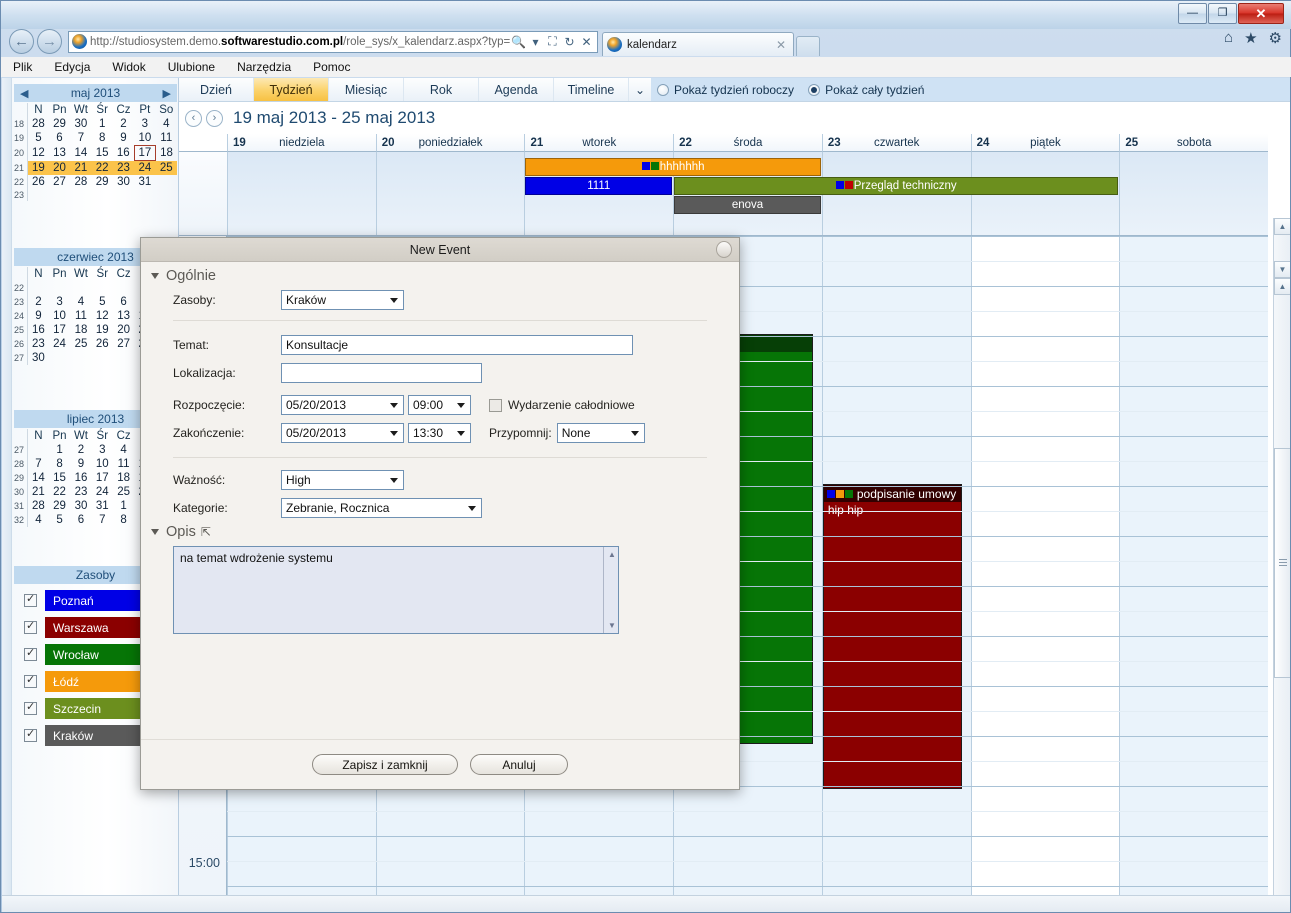 The image size is (1291, 913). Describe the element at coordinates (747, 143) in the screenshot. I see `day-header-22: 22 środa` at that location.